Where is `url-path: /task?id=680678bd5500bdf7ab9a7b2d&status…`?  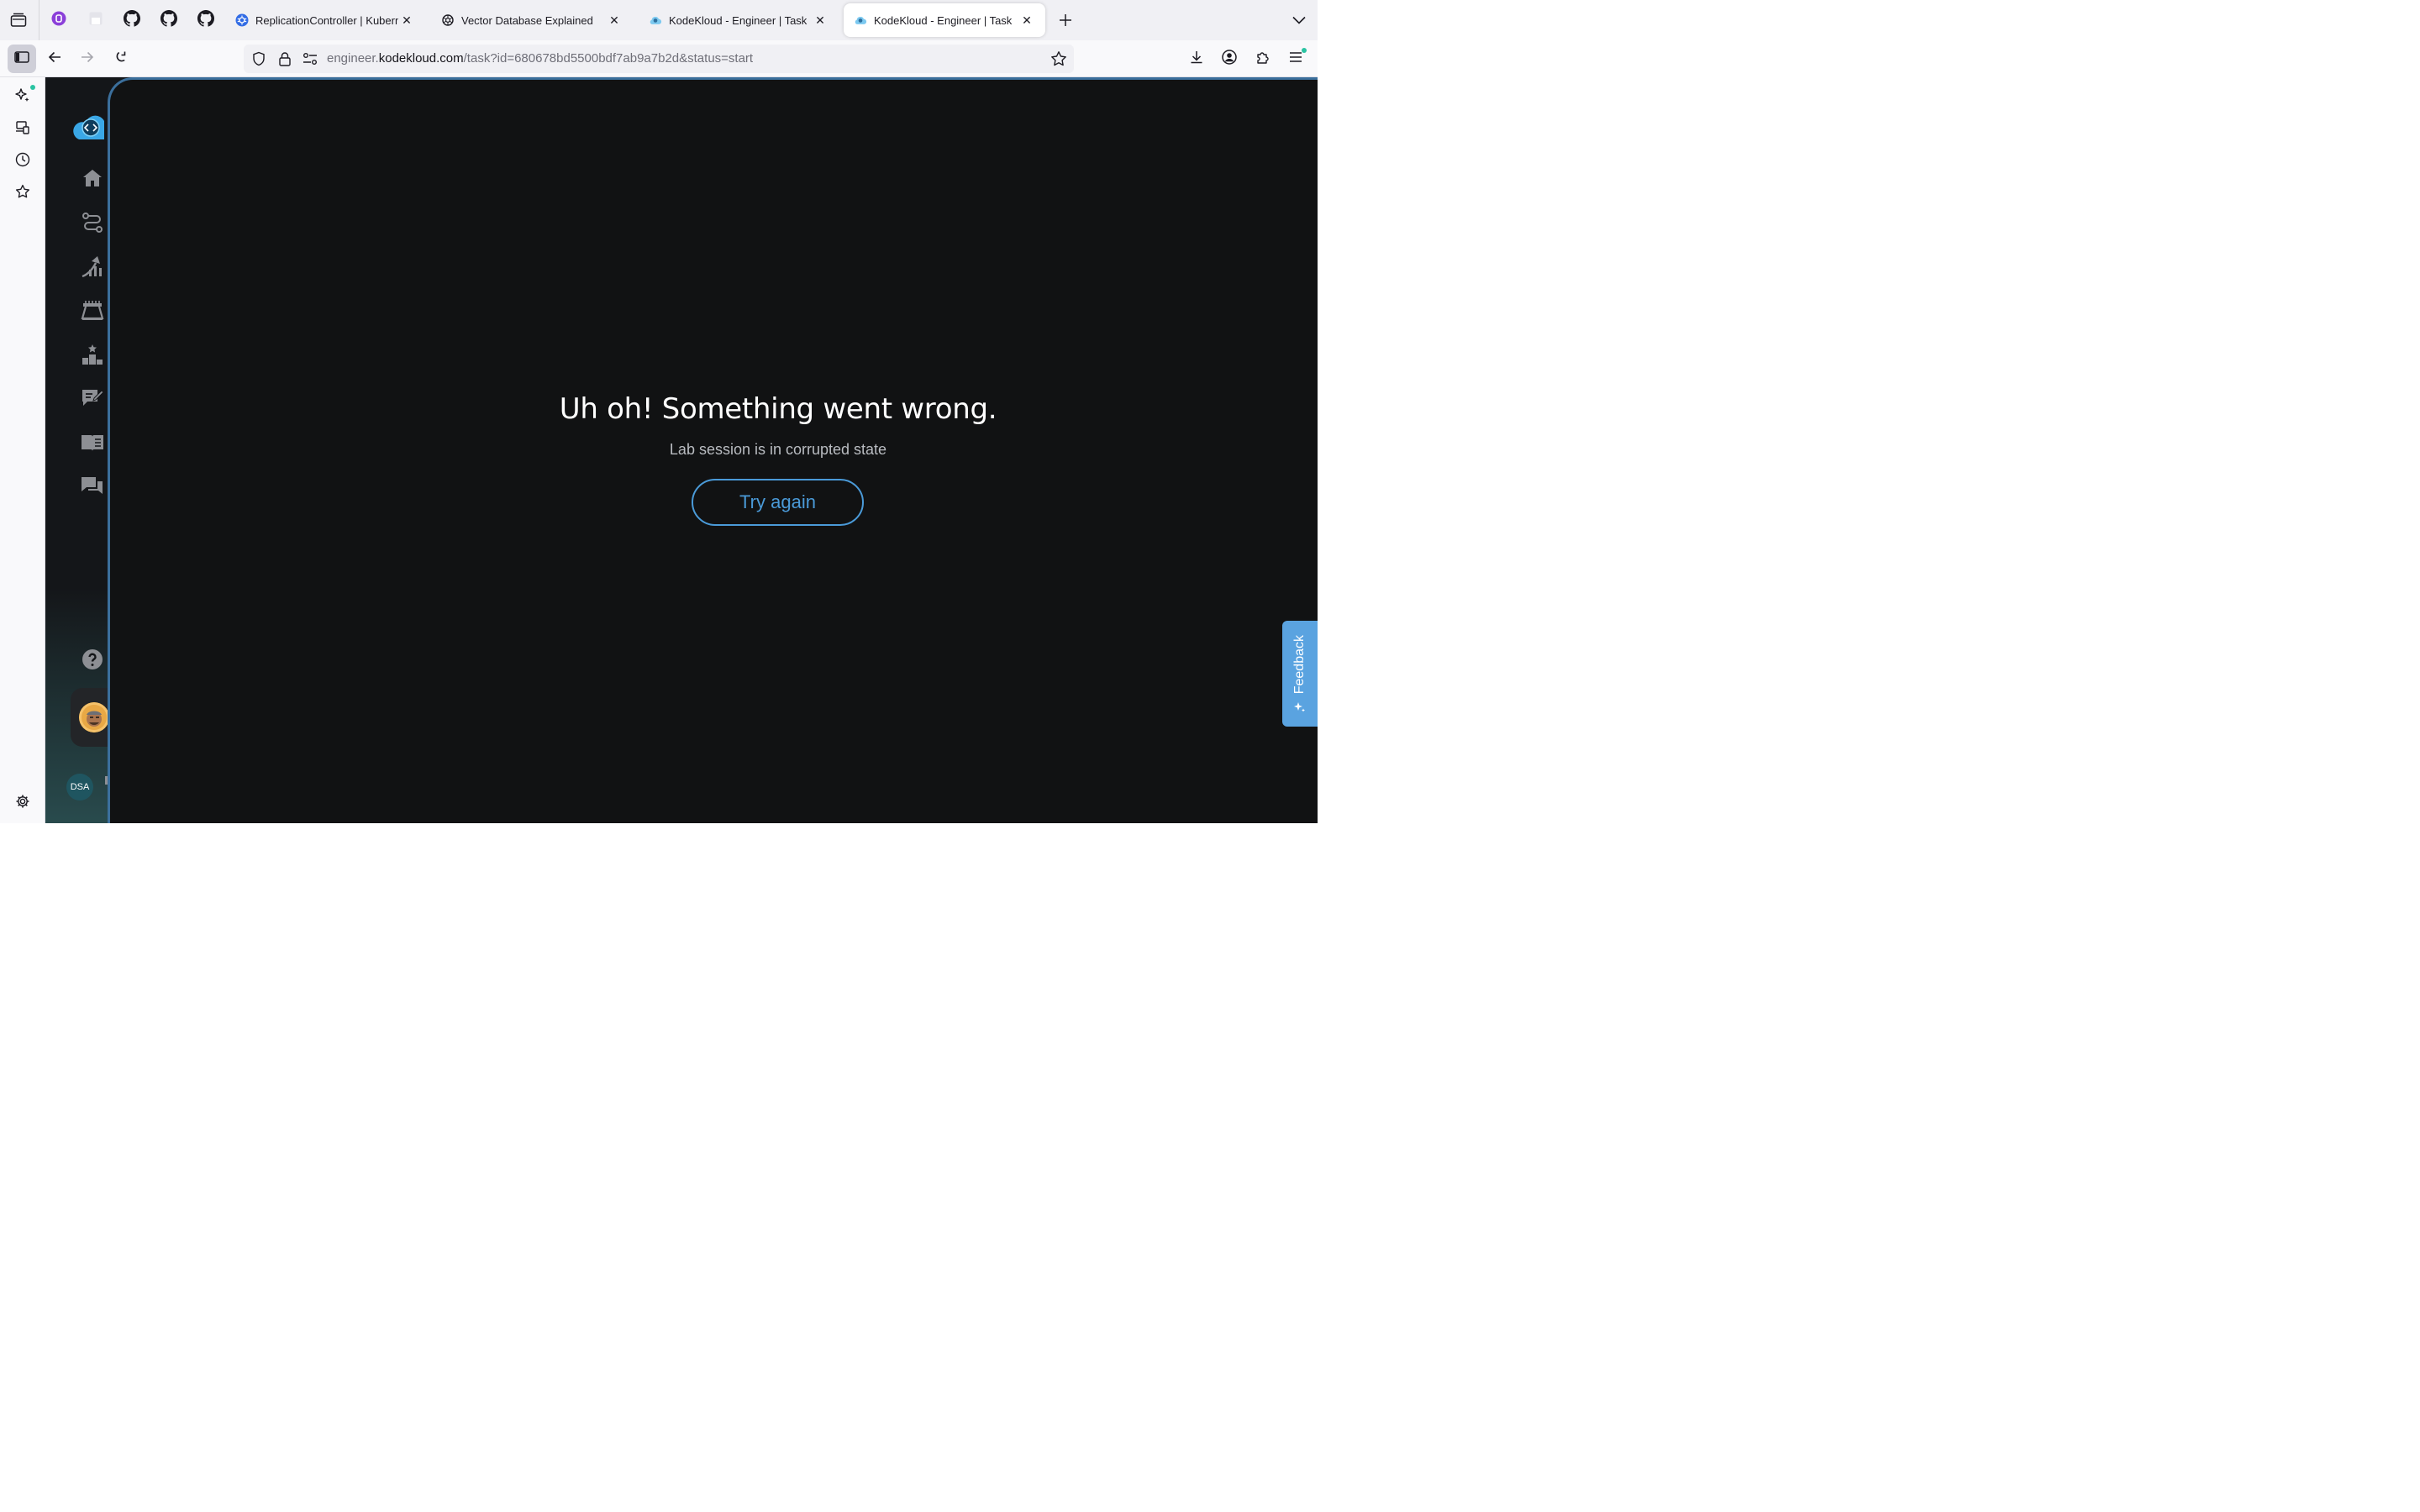
url-path: /task?id=680678bd5500bdf7ab9a7b2d&status… is located at coordinates (608, 58).